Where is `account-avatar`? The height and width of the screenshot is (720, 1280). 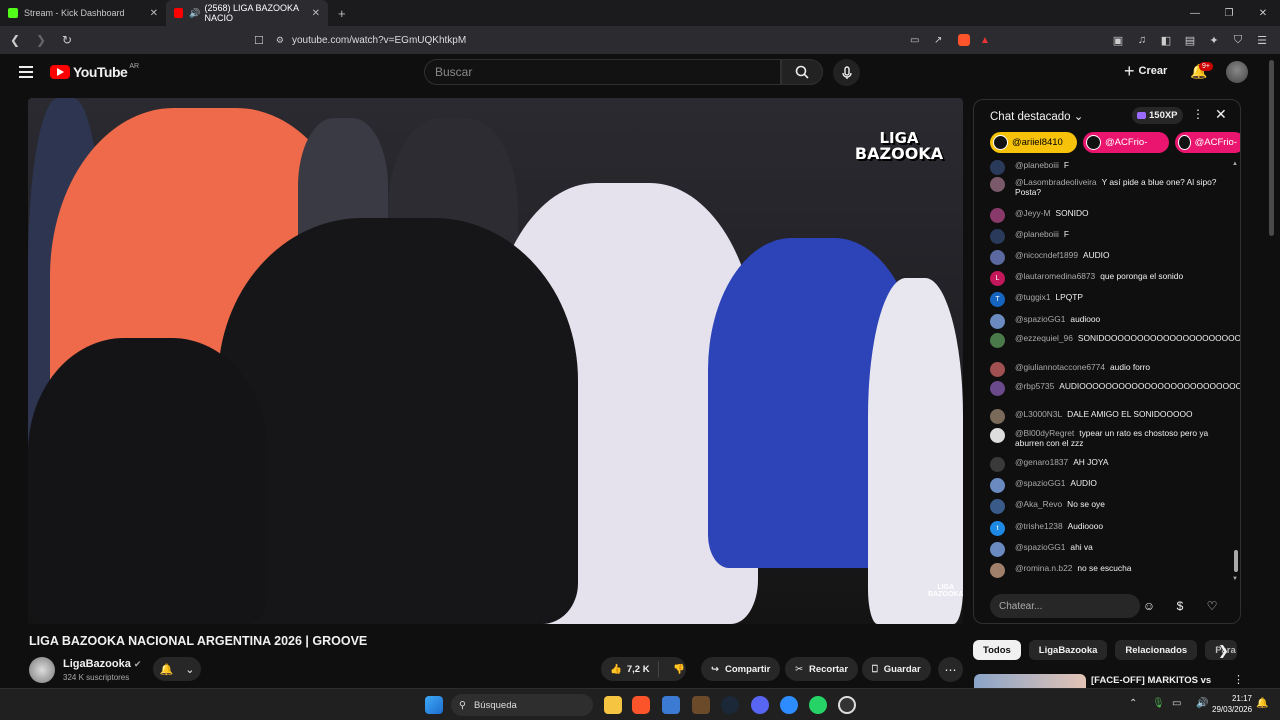 account-avatar is located at coordinates (1237, 72).